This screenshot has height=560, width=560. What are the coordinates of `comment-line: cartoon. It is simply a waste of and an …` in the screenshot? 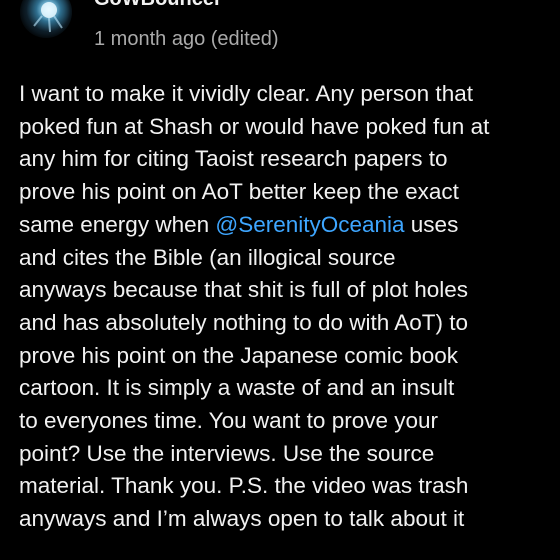 It's located at (237, 388).